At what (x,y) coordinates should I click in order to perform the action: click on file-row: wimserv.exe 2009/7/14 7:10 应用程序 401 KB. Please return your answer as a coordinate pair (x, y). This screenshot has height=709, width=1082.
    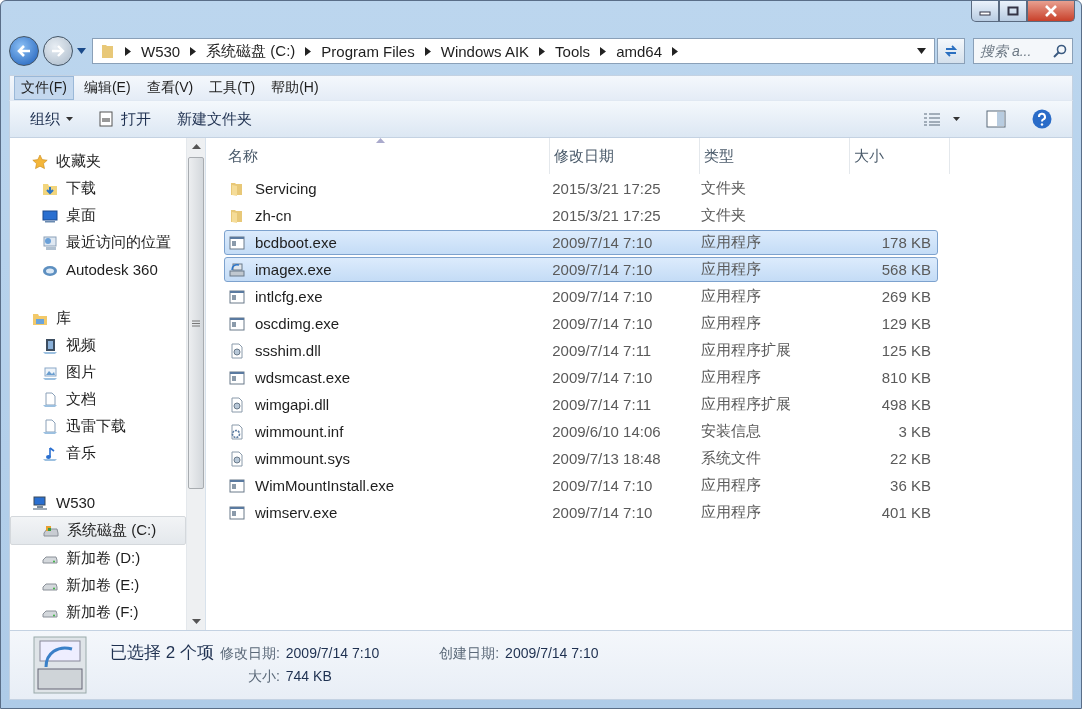
    Looking at the image, I should click on (581, 512).